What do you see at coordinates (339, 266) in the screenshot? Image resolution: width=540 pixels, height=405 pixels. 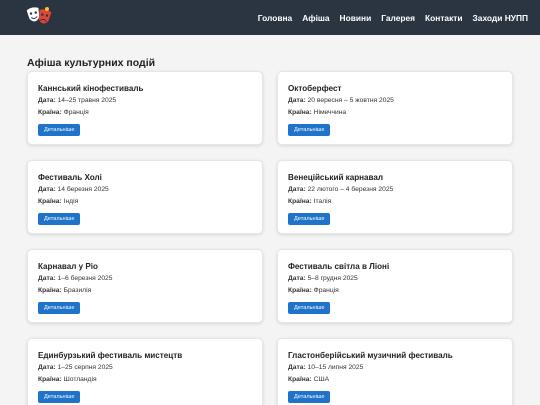 I see `event-title: Фестиваль світла в Ліоні` at bounding box center [339, 266].